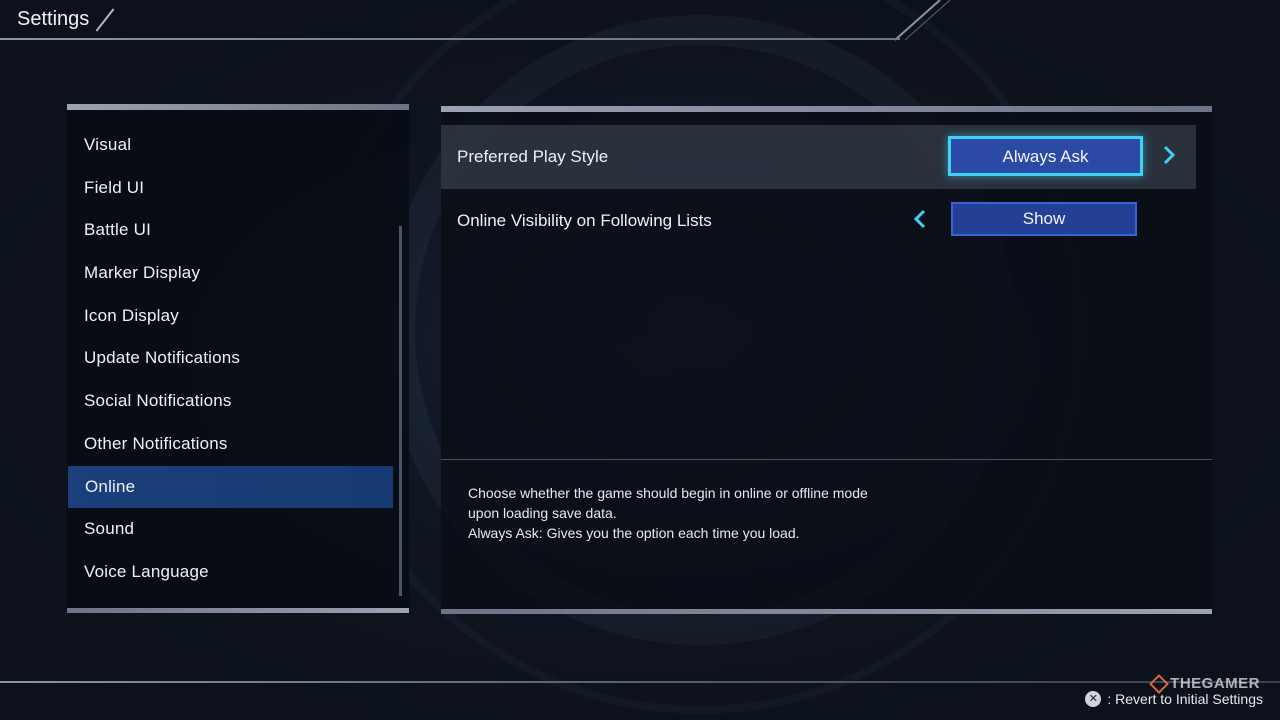  What do you see at coordinates (53, 19) in the screenshot?
I see `page-title: Settings` at bounding box center [53, 19].